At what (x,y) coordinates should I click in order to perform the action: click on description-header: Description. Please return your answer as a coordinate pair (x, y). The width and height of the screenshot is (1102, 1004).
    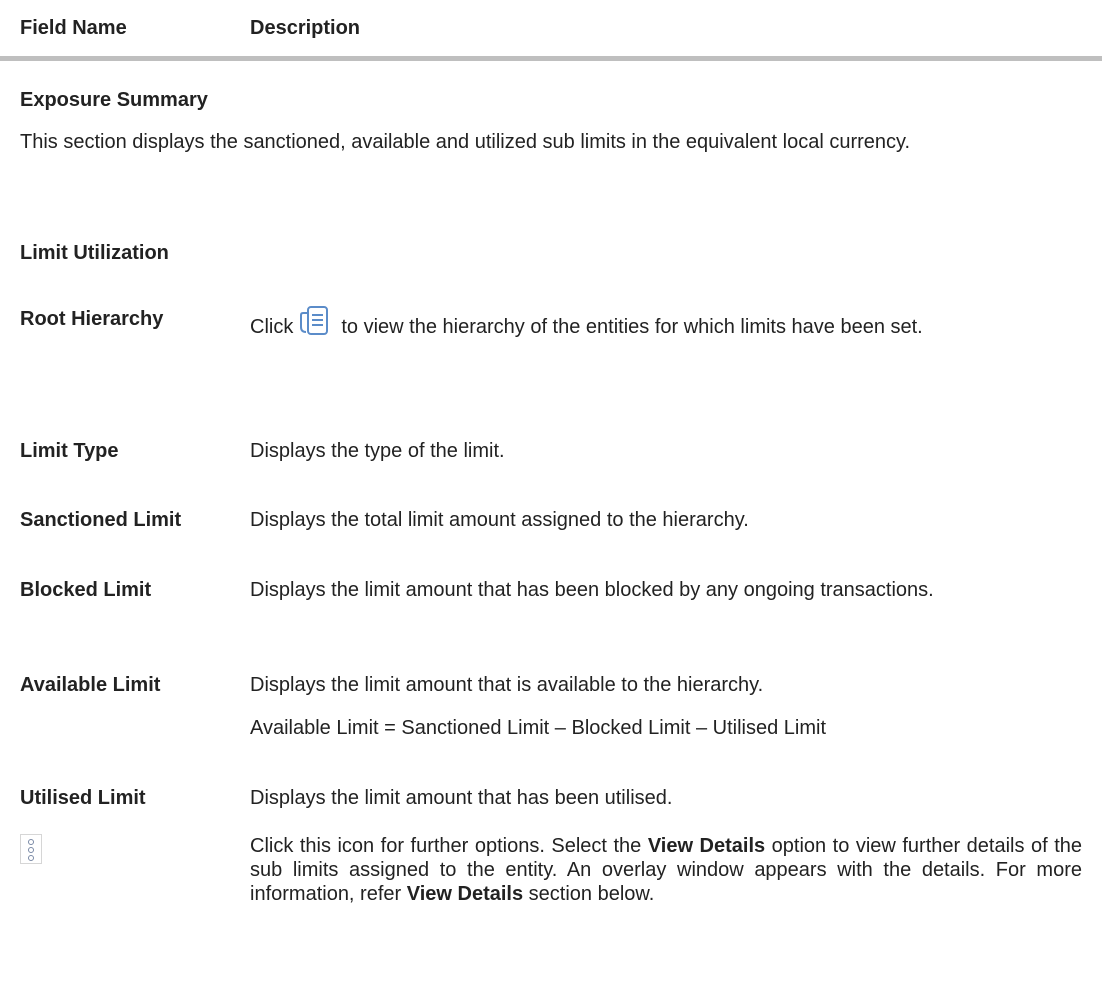
    Looking at the image, I should click on (305, 28).